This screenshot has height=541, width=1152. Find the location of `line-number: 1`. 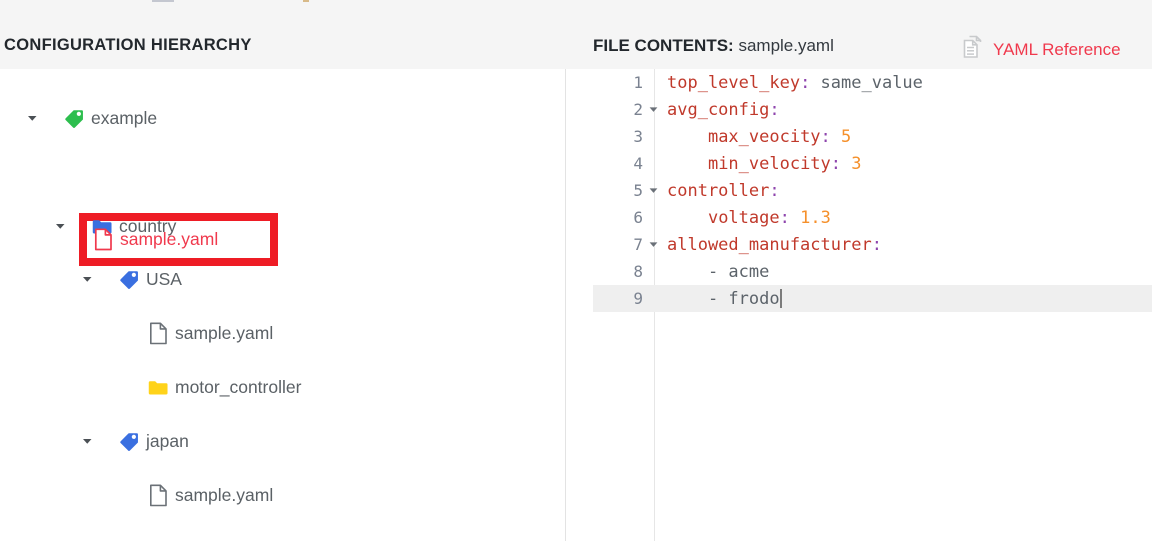

line-number: 1 is located at coordinates (638, 82).